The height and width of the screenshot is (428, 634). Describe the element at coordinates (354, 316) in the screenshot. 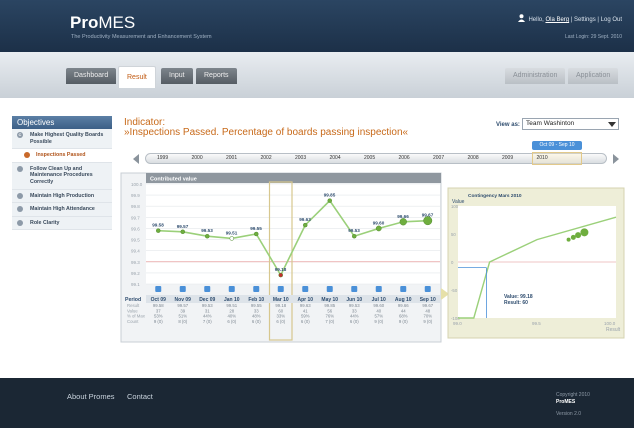

I see `table-cell: 44%` at that location.